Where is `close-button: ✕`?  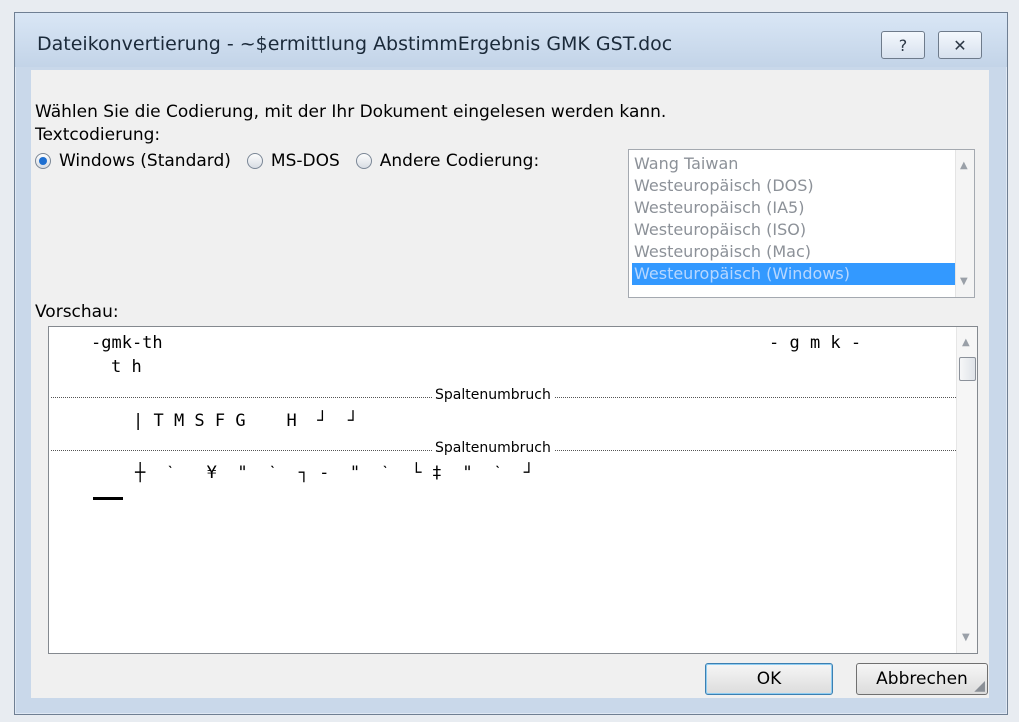 close-button: ✕ is located at coordinates (960, 45).